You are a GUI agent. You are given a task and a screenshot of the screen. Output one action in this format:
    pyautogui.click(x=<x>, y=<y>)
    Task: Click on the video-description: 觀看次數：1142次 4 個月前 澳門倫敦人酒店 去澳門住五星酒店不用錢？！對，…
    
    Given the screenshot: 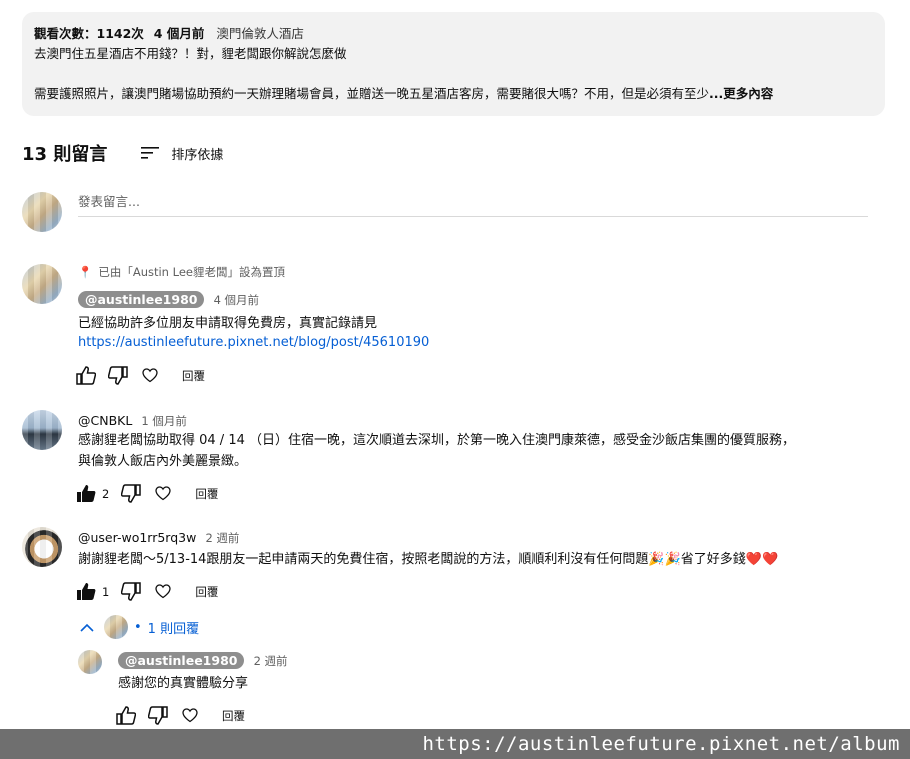 What is the action you would take?
    pyautogui.click(x=453, y=64)
    